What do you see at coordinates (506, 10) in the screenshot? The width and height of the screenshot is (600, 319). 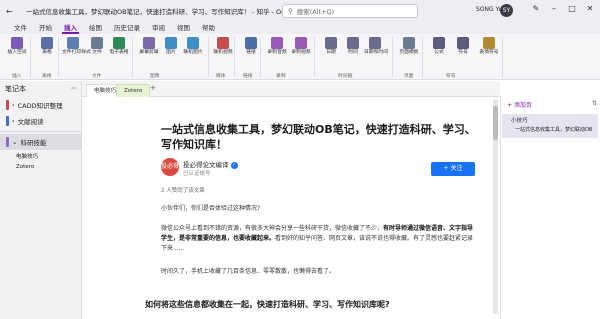 I see `user-avatar: SY` at bounding box center [506, 10].